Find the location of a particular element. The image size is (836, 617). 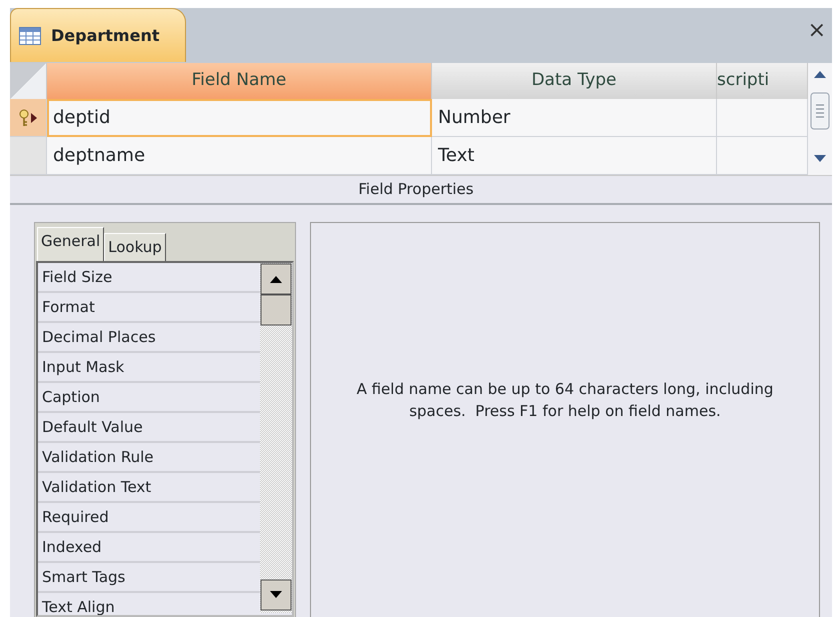

column-header: Data Type is located at coordinates (574, 81).